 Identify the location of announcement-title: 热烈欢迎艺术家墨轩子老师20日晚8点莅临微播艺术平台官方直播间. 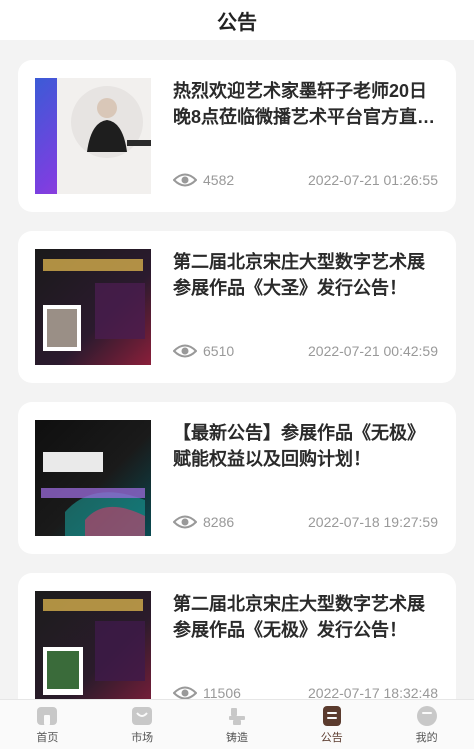
(305, 104).